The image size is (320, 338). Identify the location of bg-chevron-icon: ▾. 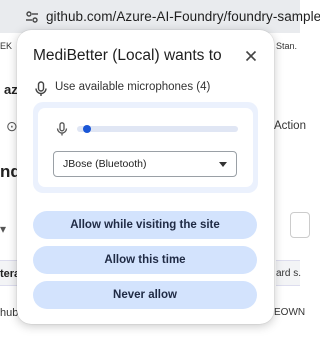
(3, 229).